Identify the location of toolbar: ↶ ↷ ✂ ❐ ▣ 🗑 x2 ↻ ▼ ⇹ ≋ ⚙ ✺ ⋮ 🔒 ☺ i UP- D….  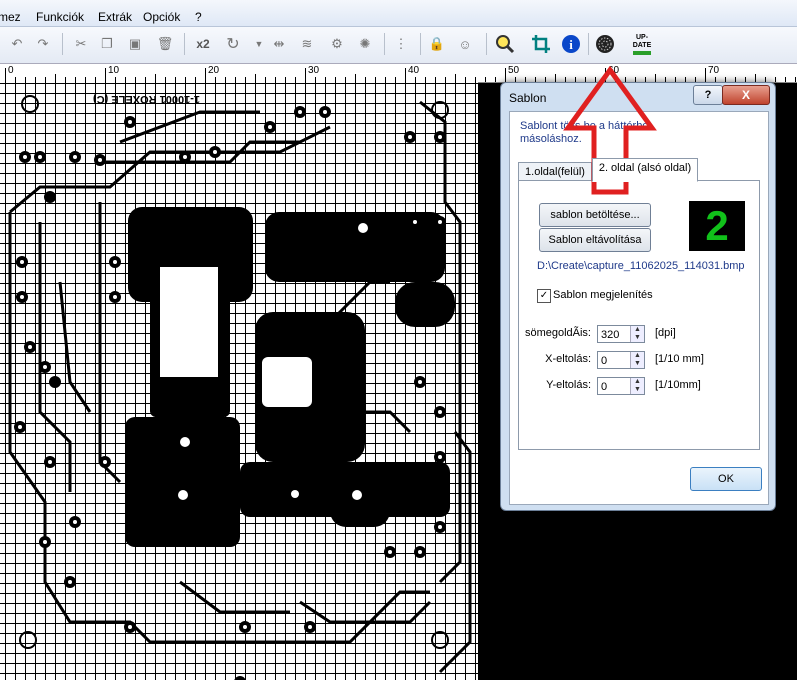
(398, 45).